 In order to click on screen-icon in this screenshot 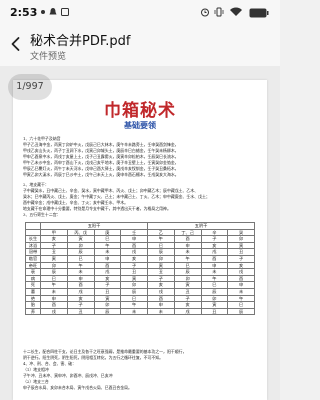, I will do `click(65, 12)`.